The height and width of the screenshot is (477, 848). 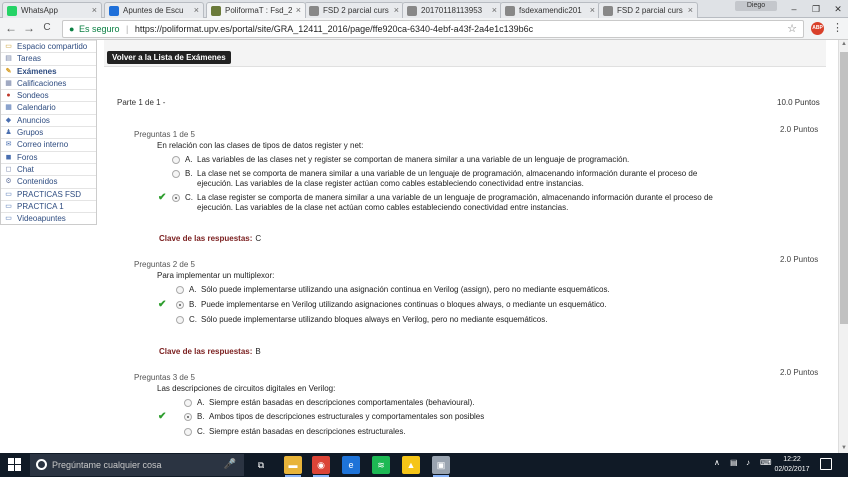 I want to click on scroll-up-icon: ▲, so click(x=843, y=44).